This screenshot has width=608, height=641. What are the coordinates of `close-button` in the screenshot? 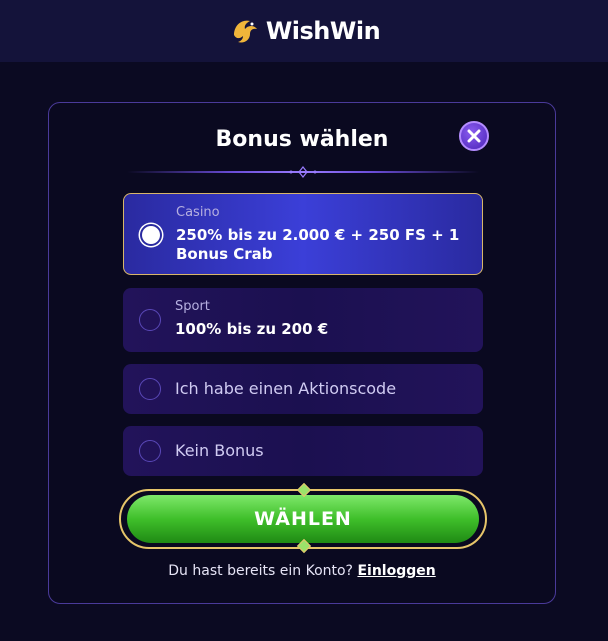 It's located at (474, 136).